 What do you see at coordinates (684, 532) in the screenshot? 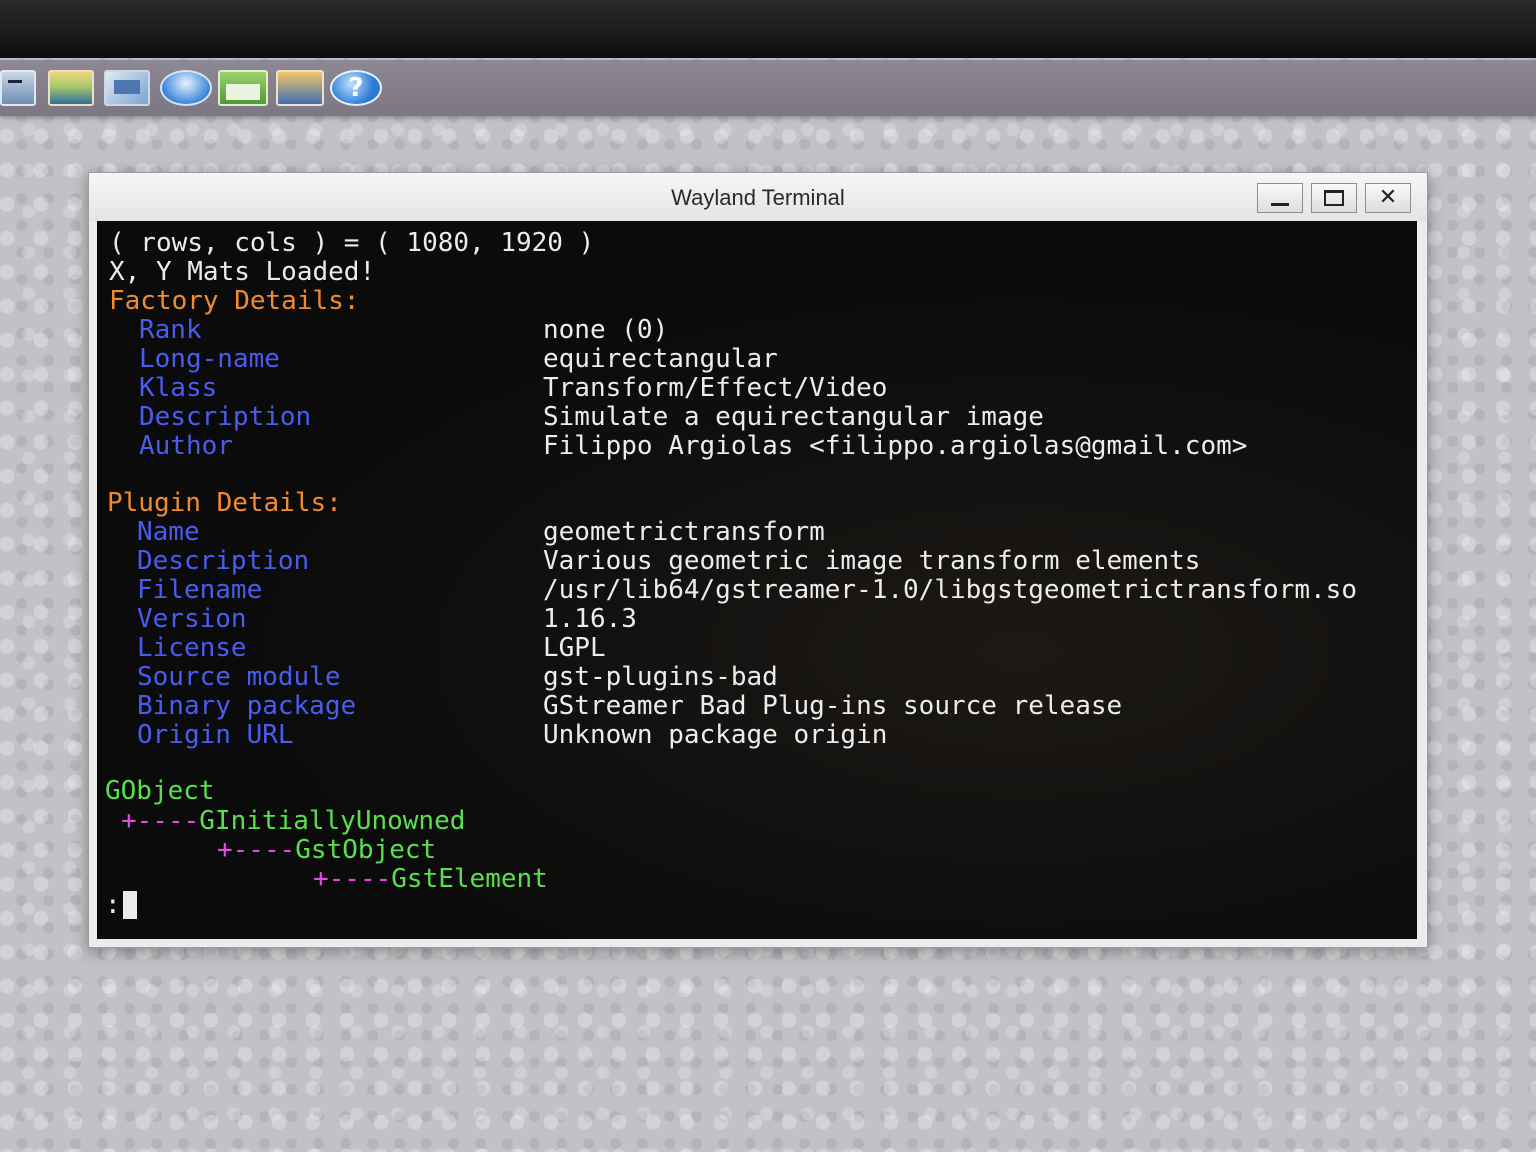
I see `plugin-value: geometrictransform` at bounding box center [684, 532].